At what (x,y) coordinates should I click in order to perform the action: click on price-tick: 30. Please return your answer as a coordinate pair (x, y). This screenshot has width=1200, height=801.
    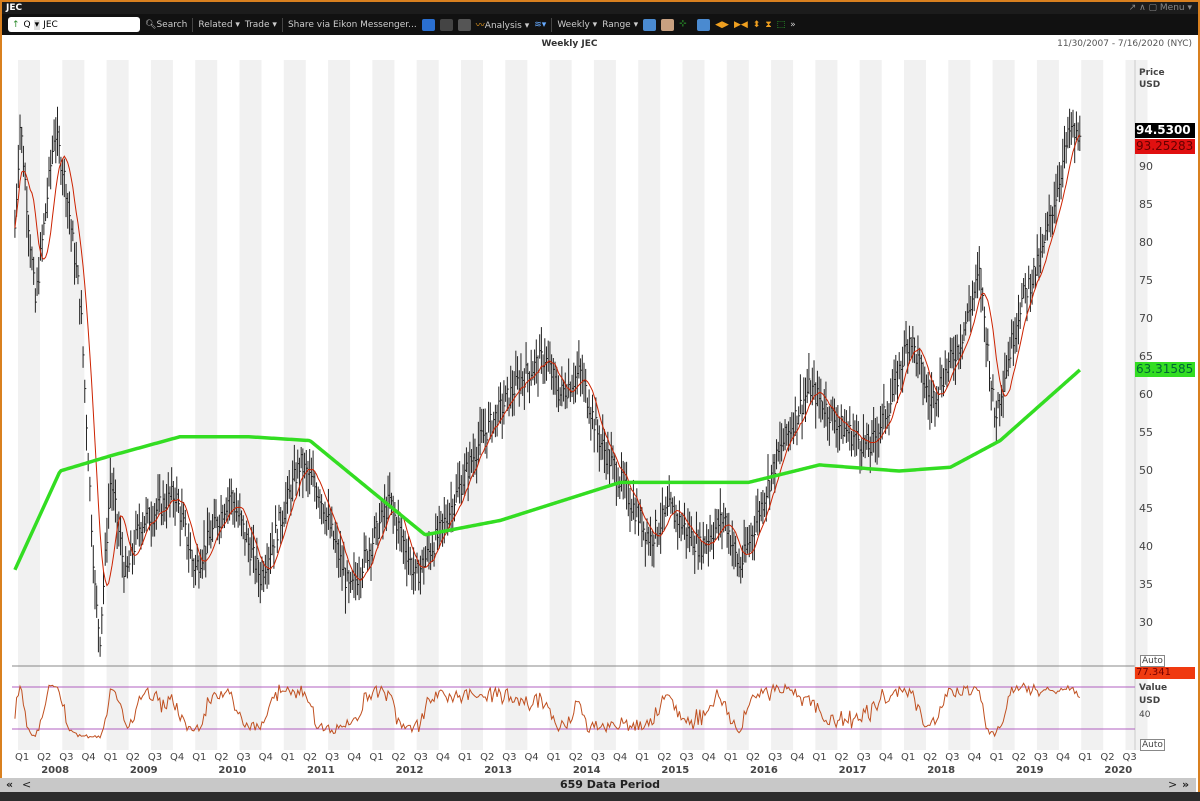
    Looking at the image, I should click on (1146, 622).